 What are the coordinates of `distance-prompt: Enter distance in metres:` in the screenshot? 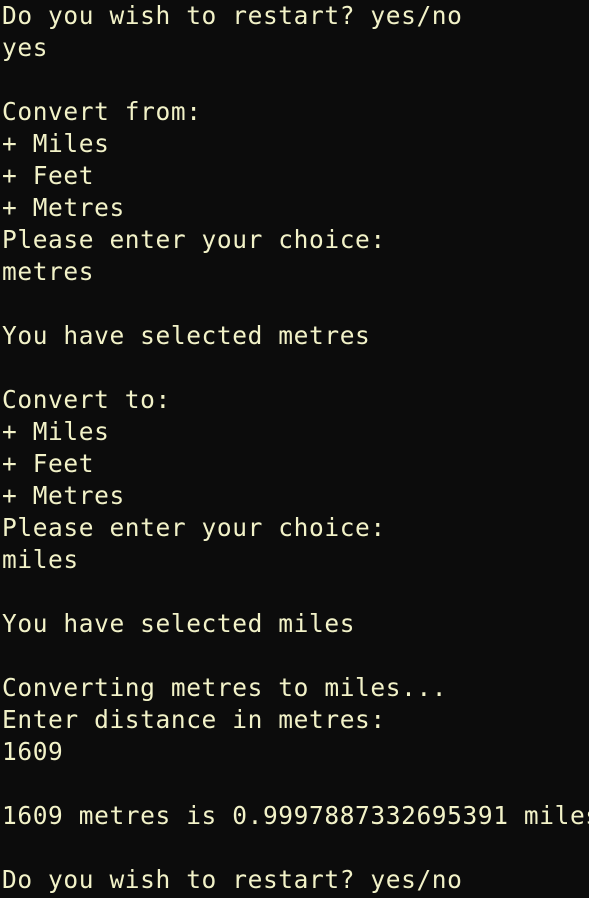 It's located at (194, 719).